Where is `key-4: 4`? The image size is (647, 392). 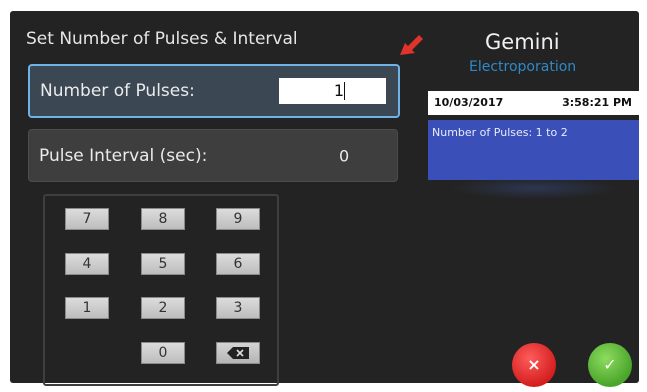 key-4: 4 is located at coordinates (87, 264).